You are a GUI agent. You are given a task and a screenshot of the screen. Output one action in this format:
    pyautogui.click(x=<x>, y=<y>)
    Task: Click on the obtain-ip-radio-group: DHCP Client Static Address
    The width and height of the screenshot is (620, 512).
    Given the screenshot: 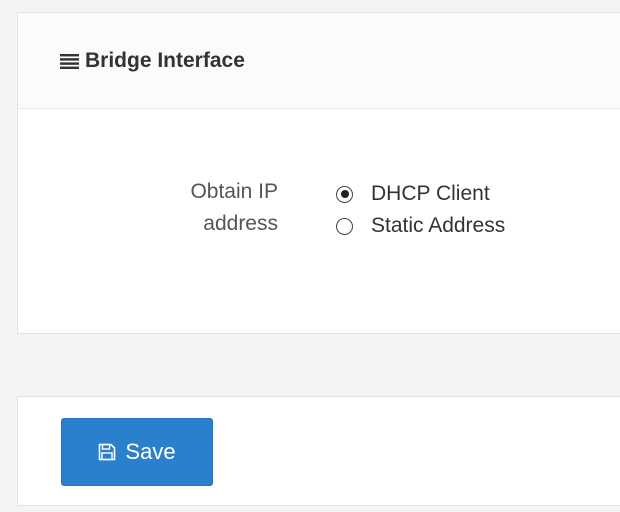 What is the action you would take?
    pyautogui.click(x=420, y=210)
    